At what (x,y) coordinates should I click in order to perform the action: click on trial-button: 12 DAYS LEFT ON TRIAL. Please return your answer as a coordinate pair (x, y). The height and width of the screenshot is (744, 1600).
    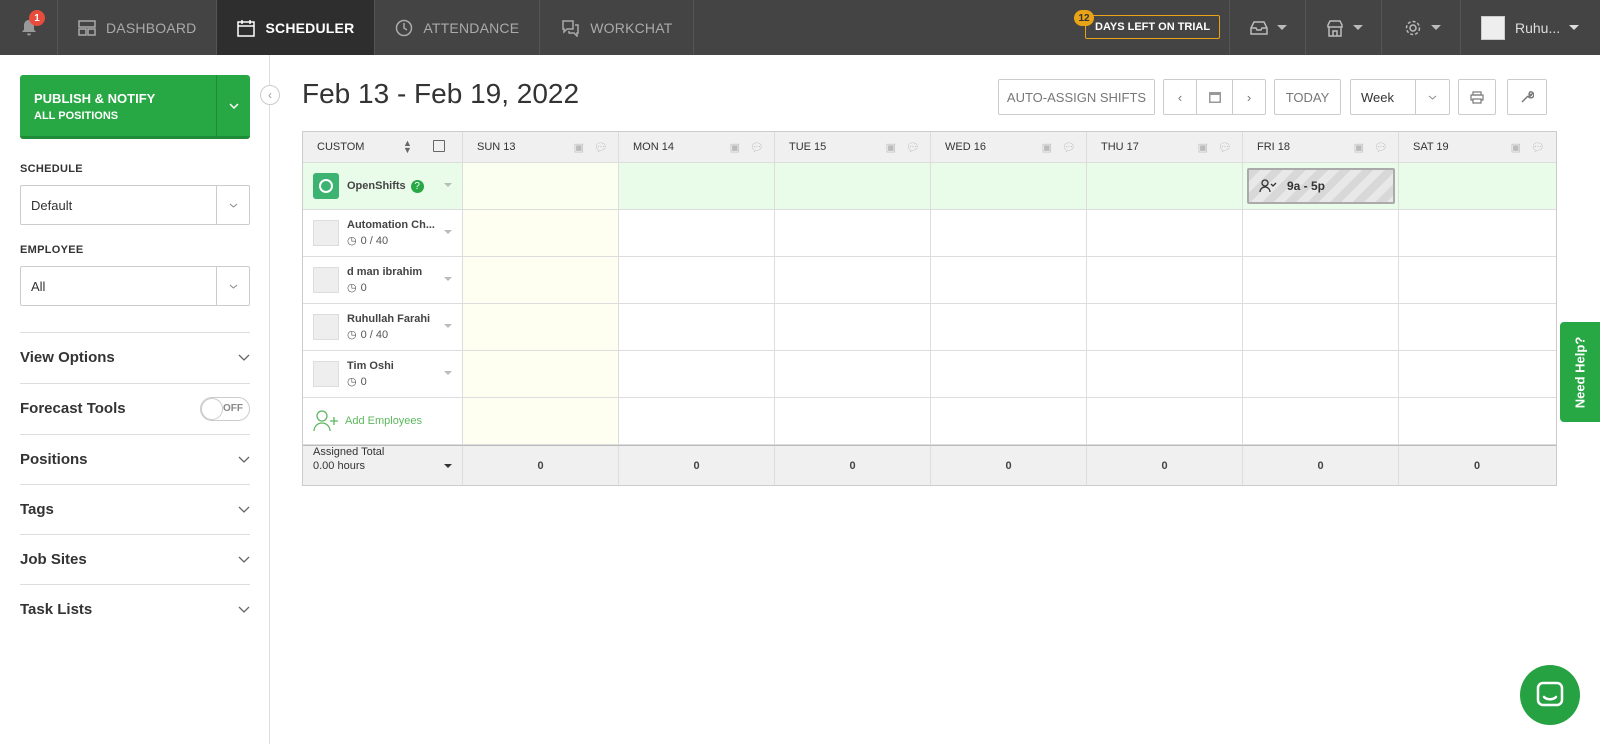
    Looking at the image, I should click on (1147, 24).